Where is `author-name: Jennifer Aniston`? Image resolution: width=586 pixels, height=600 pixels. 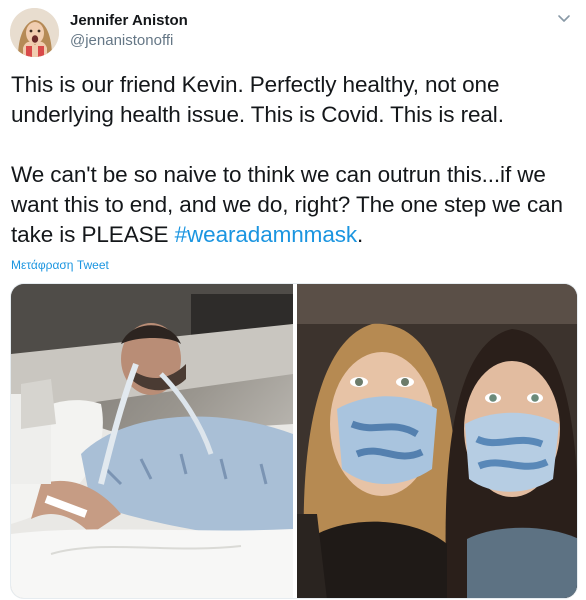 author-name: Jennifer Aniston is located at coordinates (129, 20).